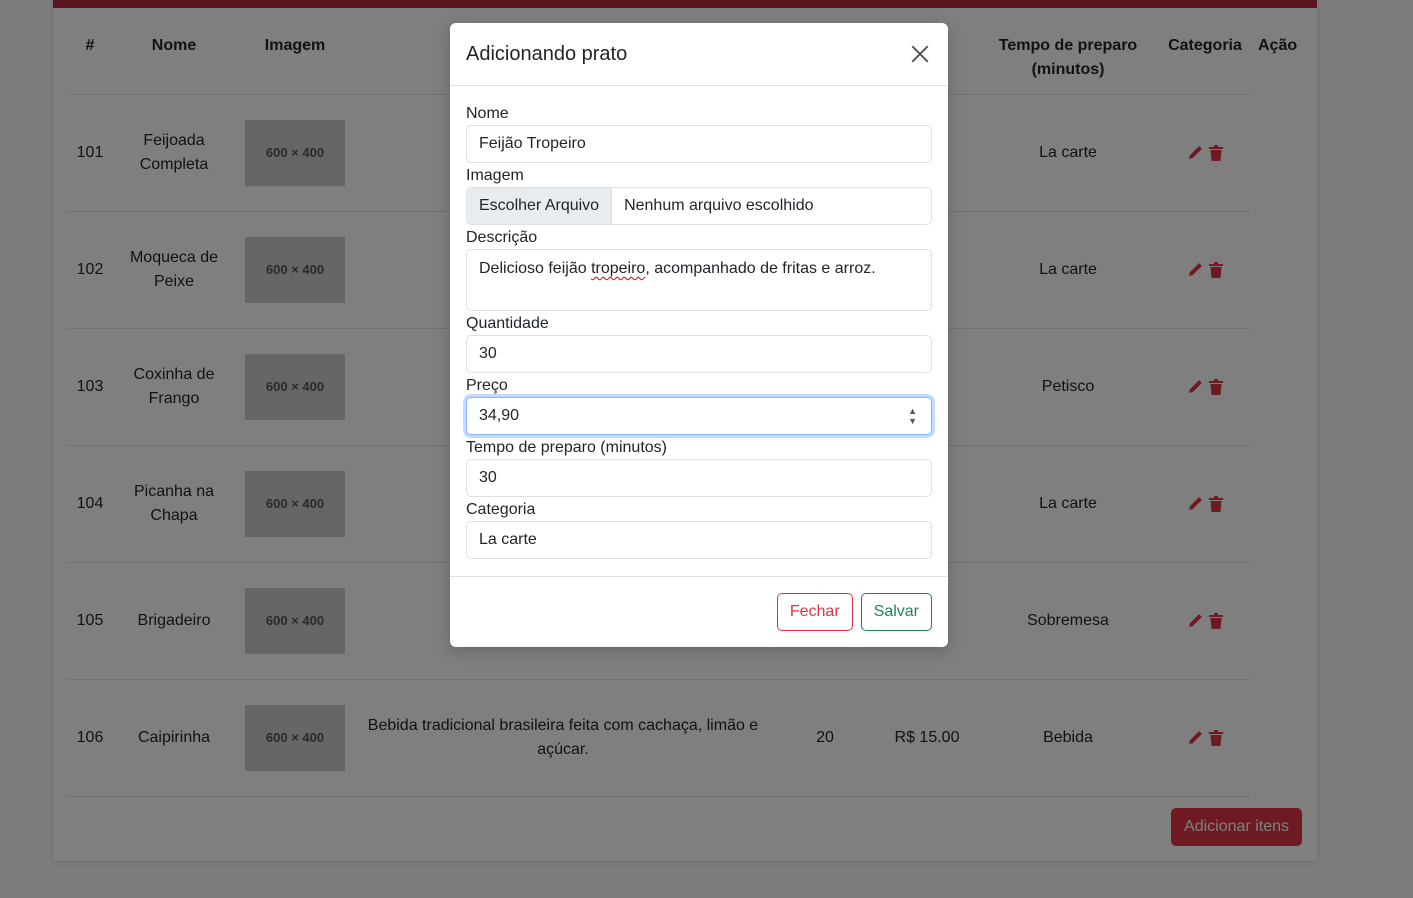 The image size is (1413, 898). I want to click on modal-footer: Fechar Salvar, so click(699, 611).